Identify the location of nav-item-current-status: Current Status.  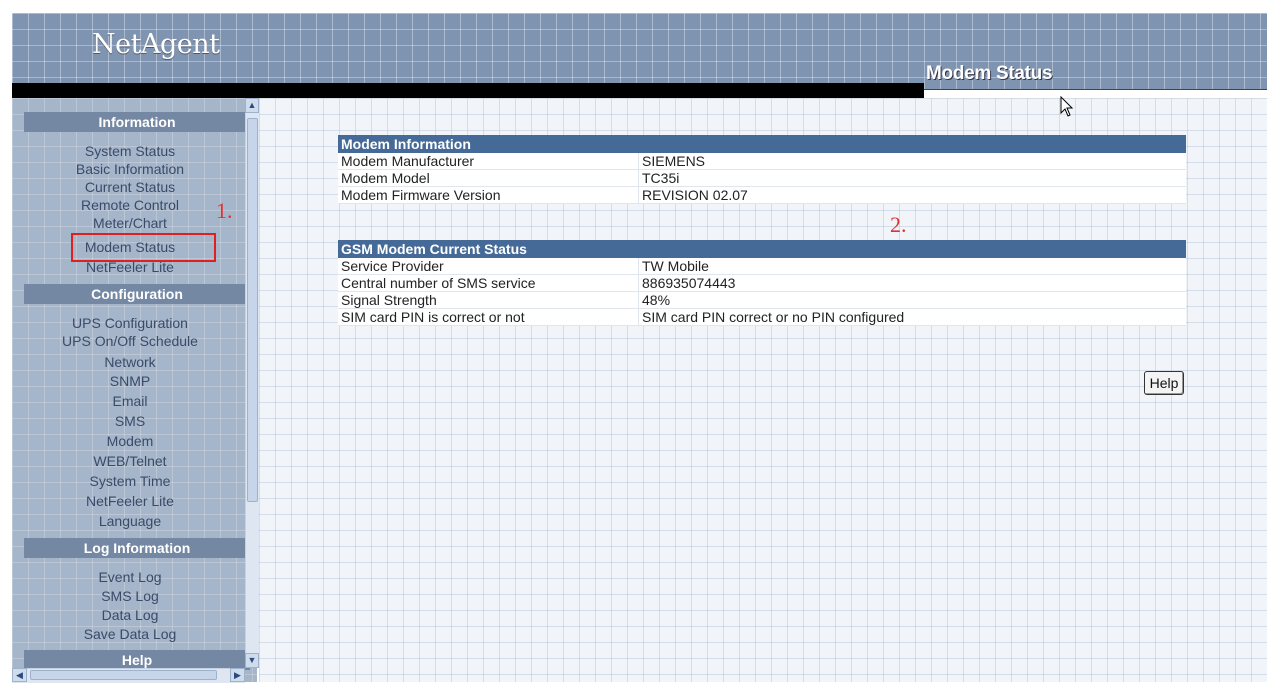
(130, 187).